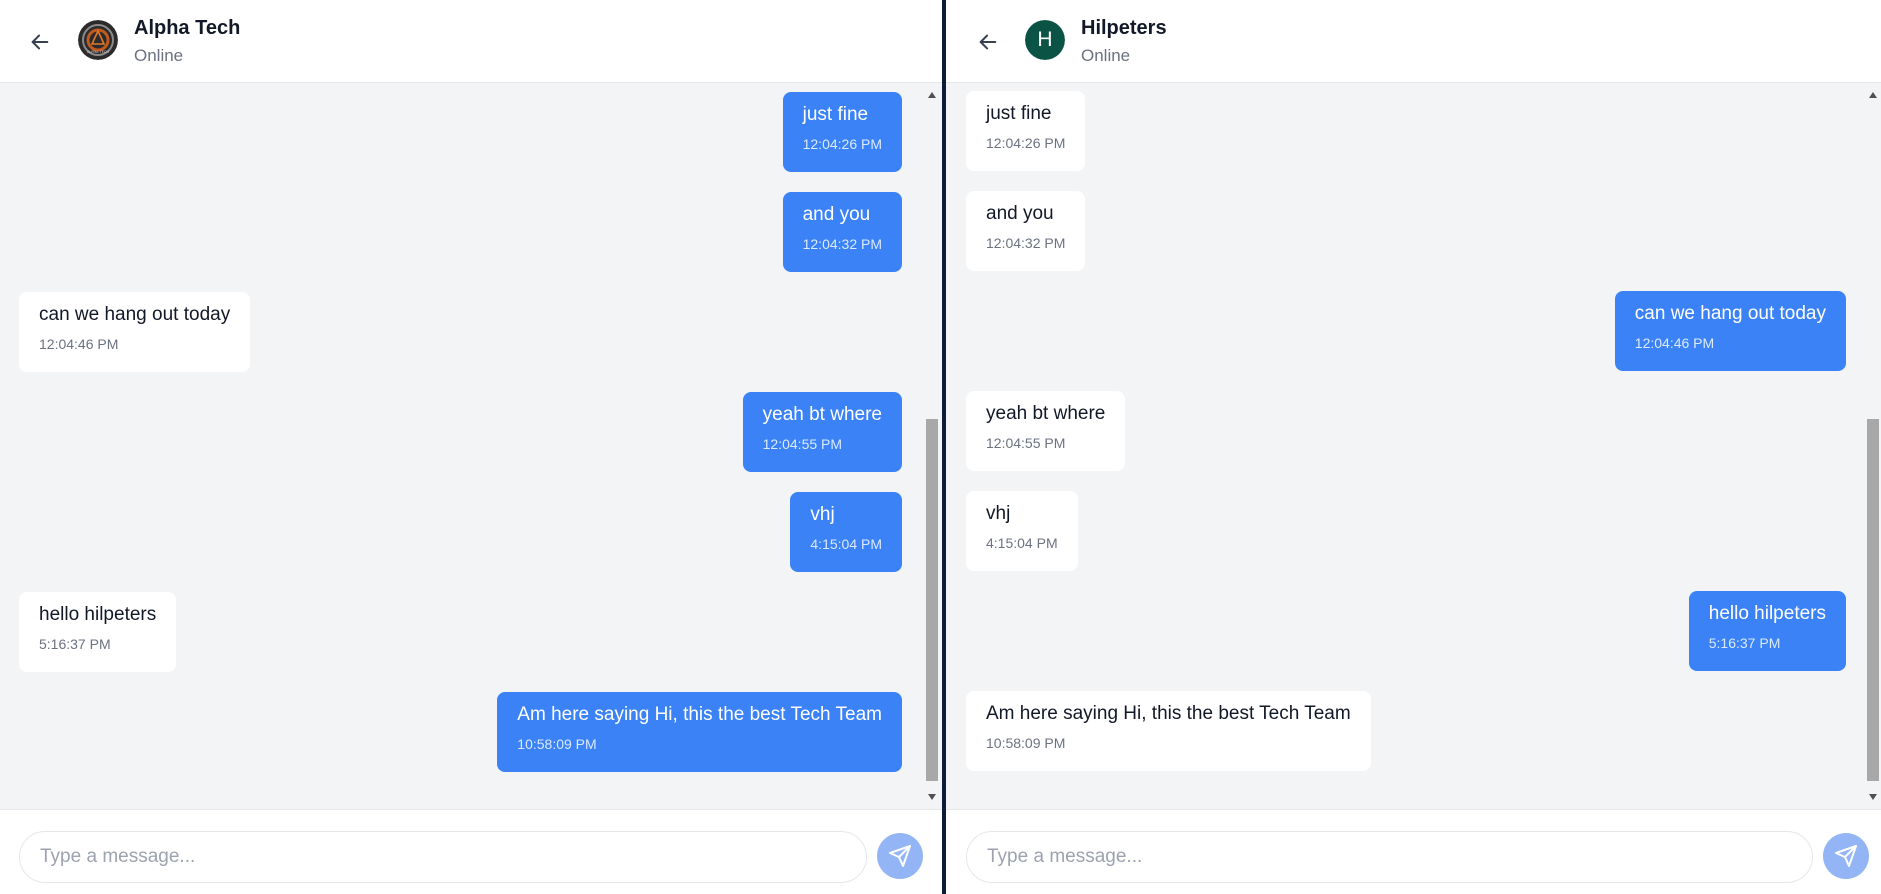 The image size is (1881, 894). I want to click on svg-text: ALPHA TECH, so click(98, 52).